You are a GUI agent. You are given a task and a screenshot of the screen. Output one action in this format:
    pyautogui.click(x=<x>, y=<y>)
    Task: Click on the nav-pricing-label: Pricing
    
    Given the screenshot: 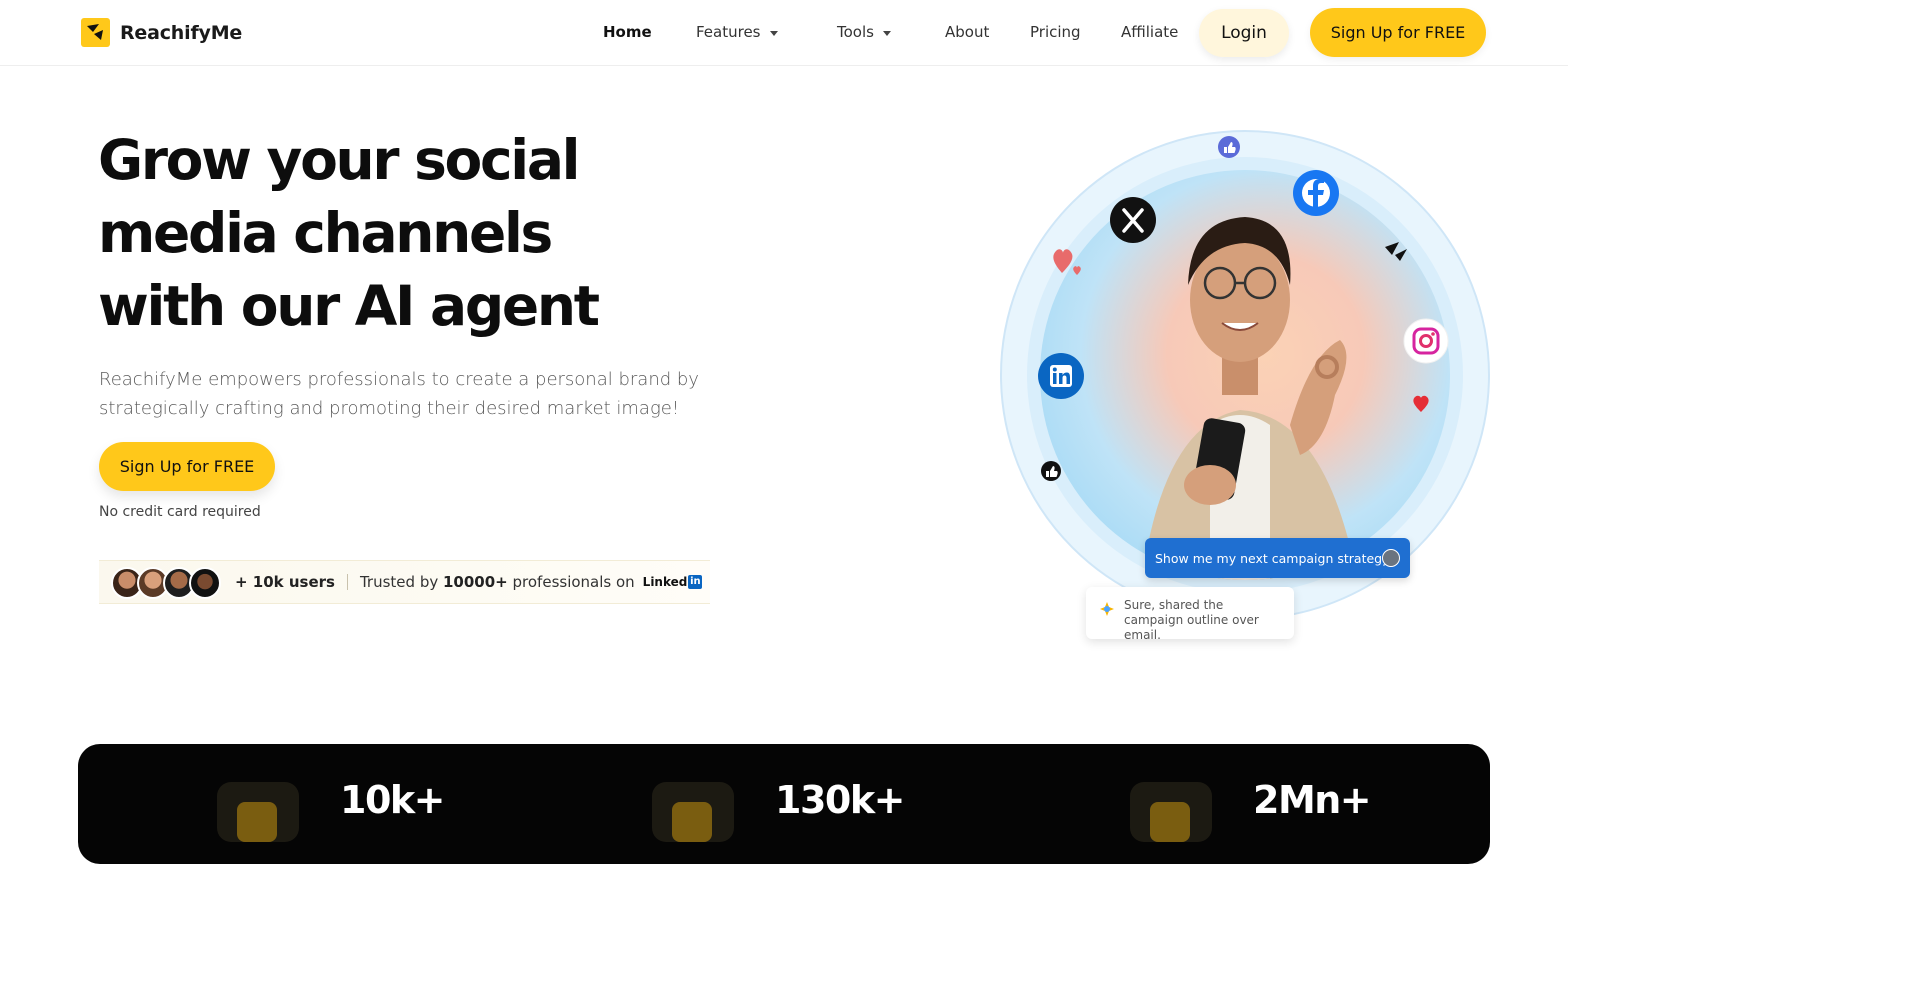 What is the action you would take?
    pyautogui.click(x=1055, y=32)
    